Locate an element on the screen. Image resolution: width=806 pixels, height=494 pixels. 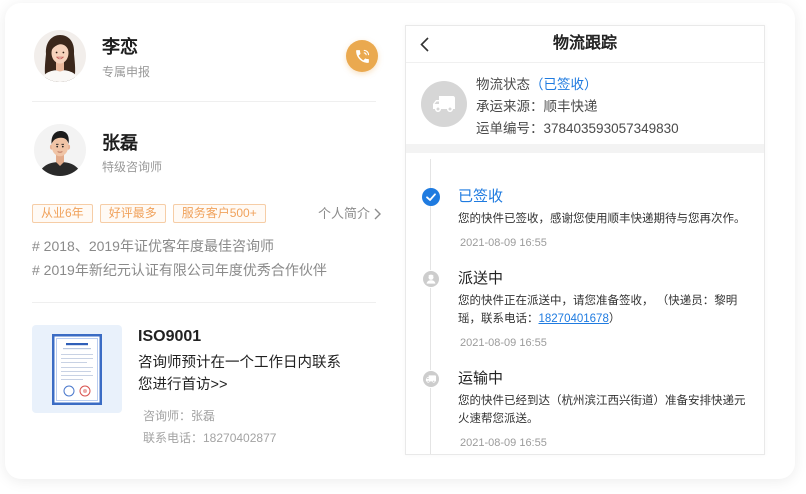
panel-header: 物流跟踪 is located at coordinates (585, 44).